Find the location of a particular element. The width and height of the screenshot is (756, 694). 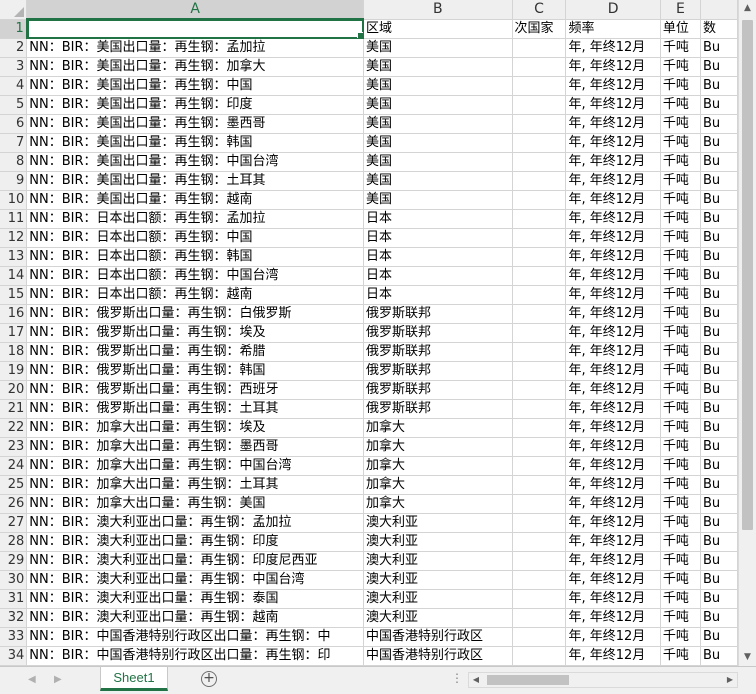

cell: NN：BIR：美国出口量：再生钢：越南 is located at coordinates (195, 200).